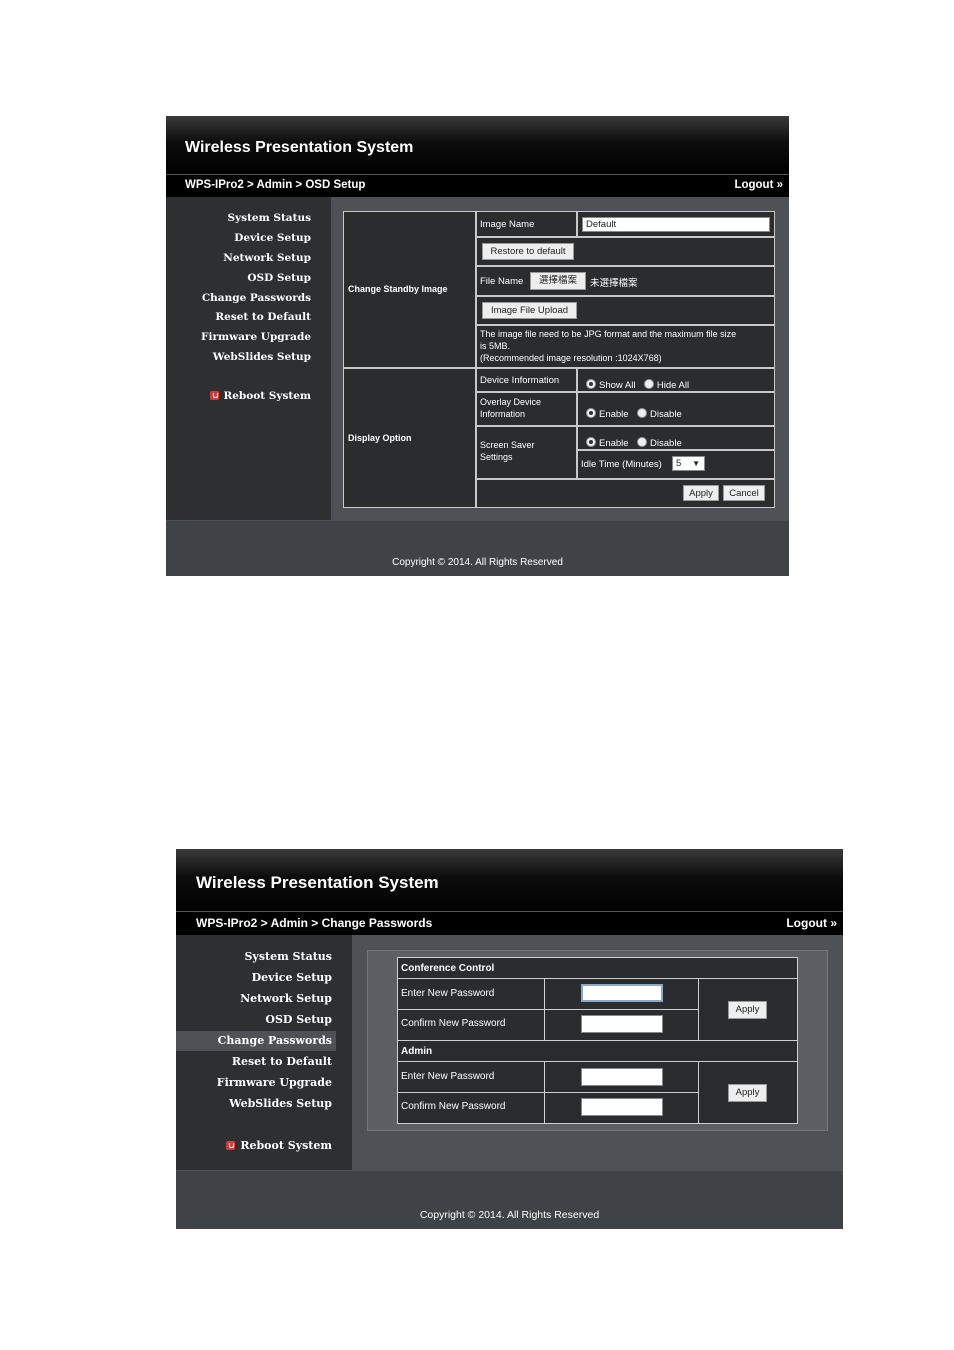  Describe the element at coordinates (448, 1076) in the screenshot. I see `admin-enter-label: Enter New Password` at that location.